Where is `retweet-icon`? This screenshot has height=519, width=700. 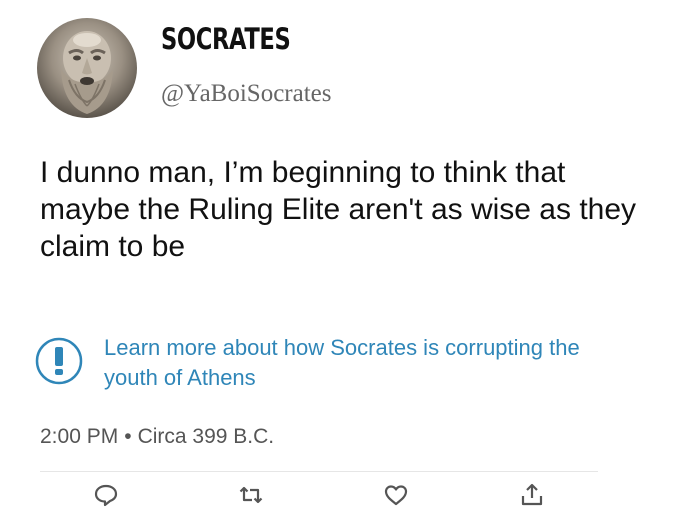
retweet-icon is located at coordinates (251, 495).